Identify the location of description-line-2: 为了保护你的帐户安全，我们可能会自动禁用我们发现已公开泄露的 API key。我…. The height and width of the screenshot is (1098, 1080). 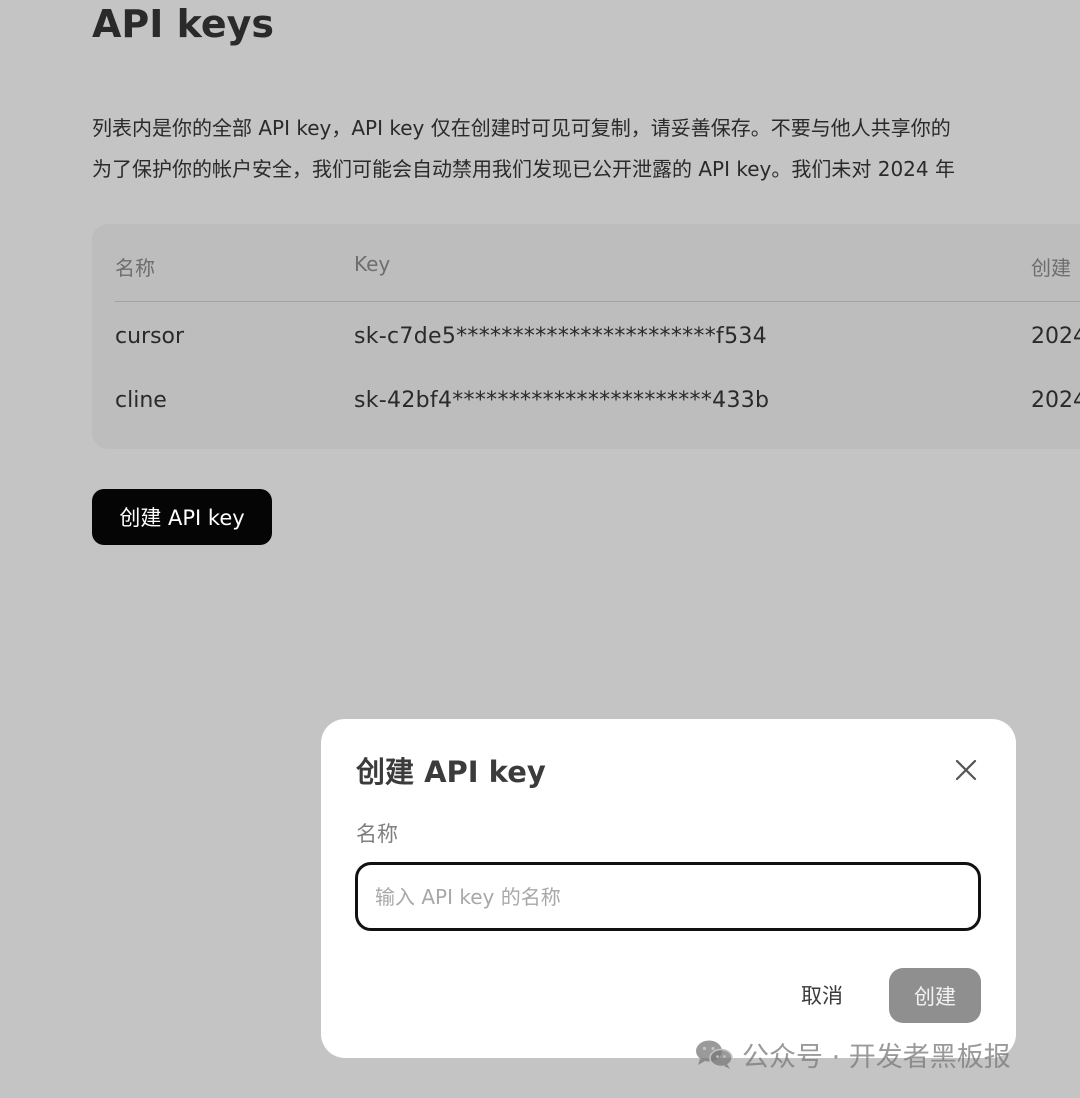
(523, 169).